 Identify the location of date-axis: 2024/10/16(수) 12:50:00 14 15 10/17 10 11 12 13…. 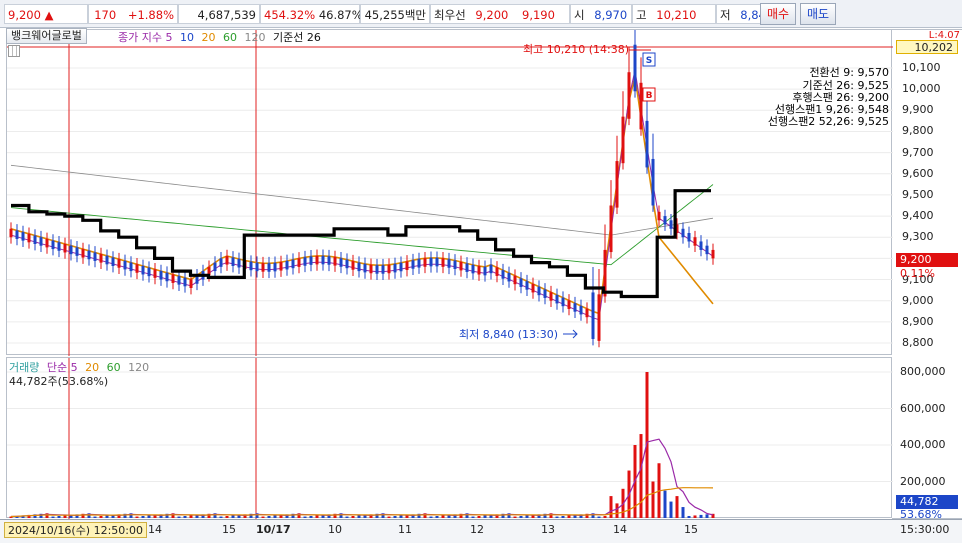
(481, 531).